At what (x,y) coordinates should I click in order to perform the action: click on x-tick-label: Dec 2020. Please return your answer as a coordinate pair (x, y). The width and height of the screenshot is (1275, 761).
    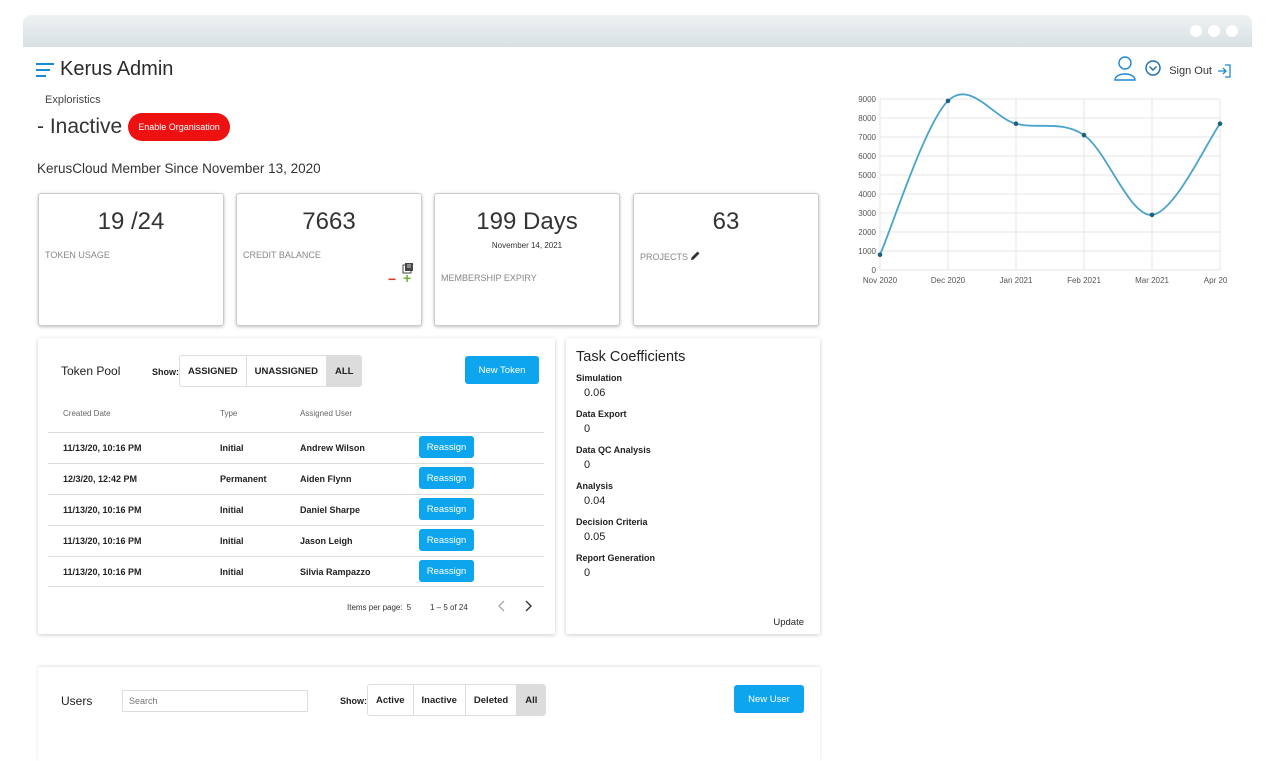
    Looking at the image, I should click on (948, 280).